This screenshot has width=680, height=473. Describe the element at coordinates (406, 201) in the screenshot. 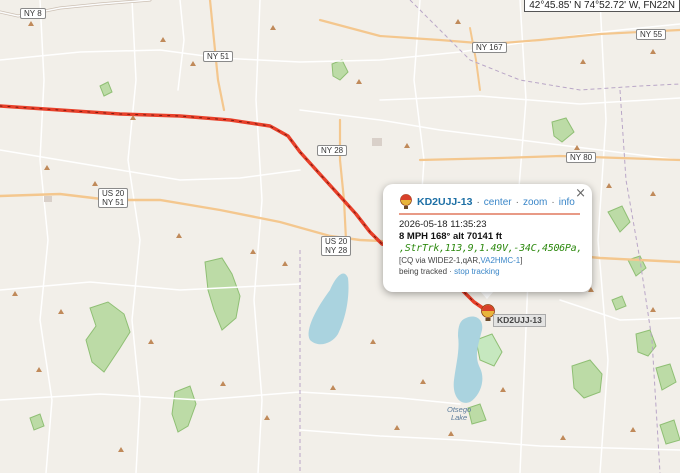

I see `balloon-icon` at that location.